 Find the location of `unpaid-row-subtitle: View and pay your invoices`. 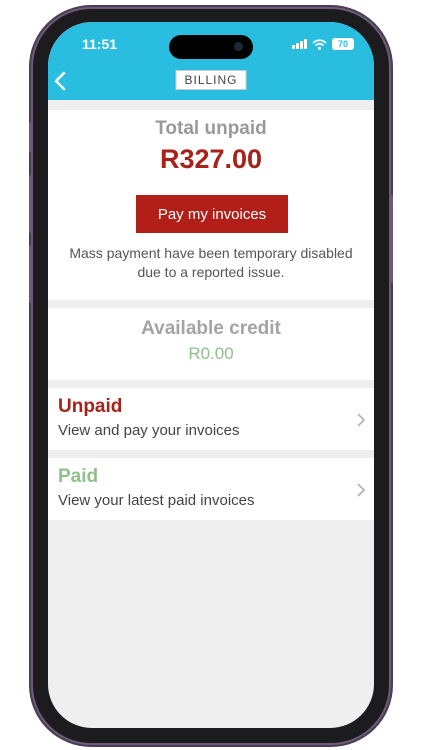

unpaid-row-subtitle: View and pay your invoices is located at coordinates (149, 430).